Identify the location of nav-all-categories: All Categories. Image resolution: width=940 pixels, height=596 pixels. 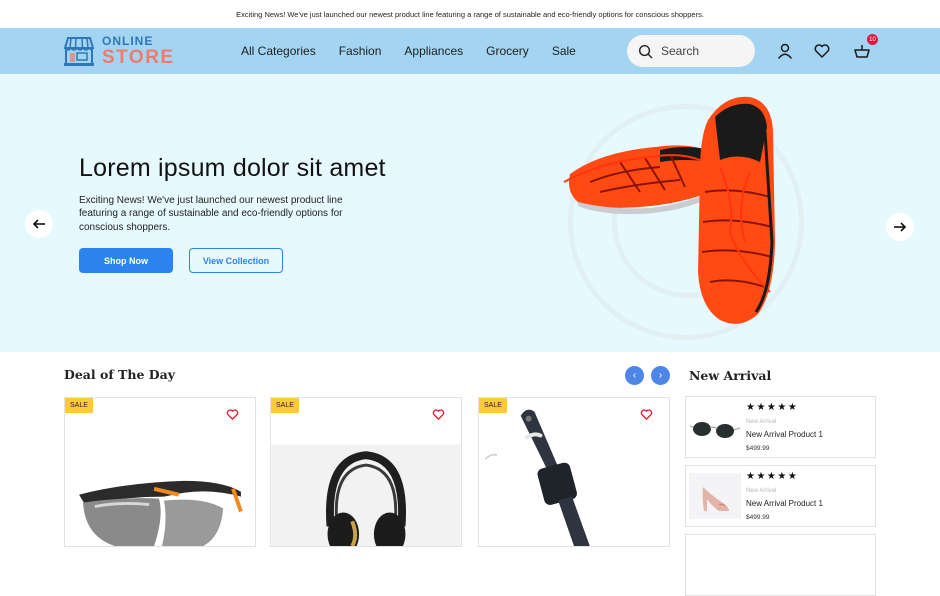
(278, 51).